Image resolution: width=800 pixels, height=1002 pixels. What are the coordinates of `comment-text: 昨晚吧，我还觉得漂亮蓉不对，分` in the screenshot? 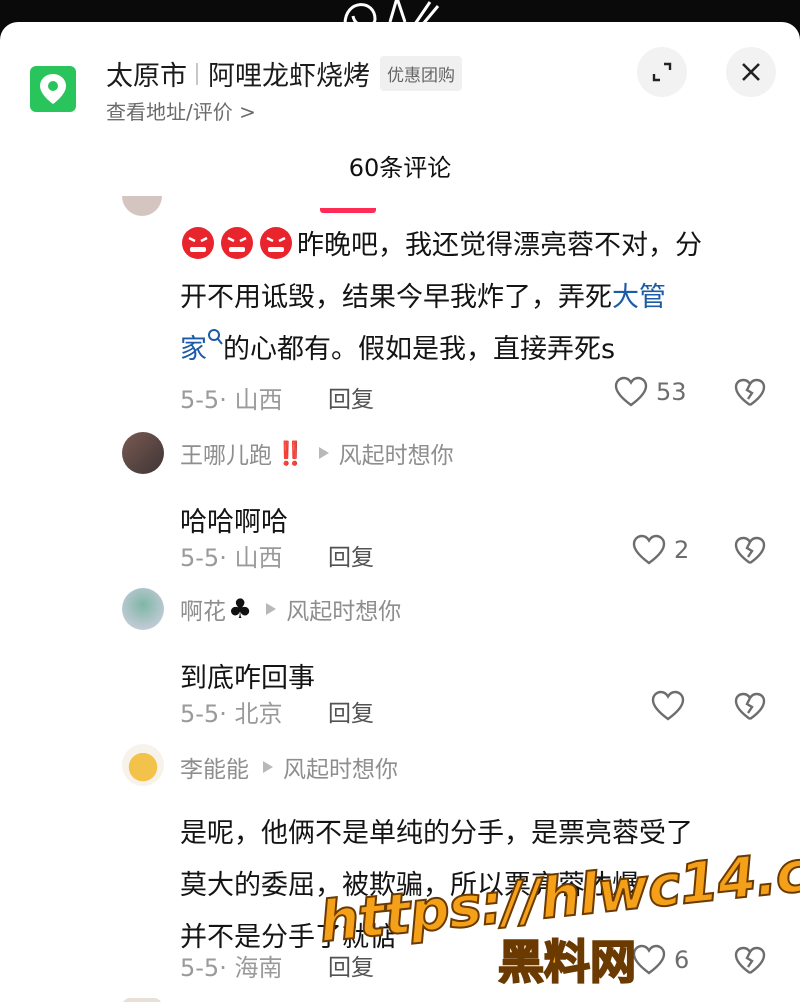 It's located at (499, 245).